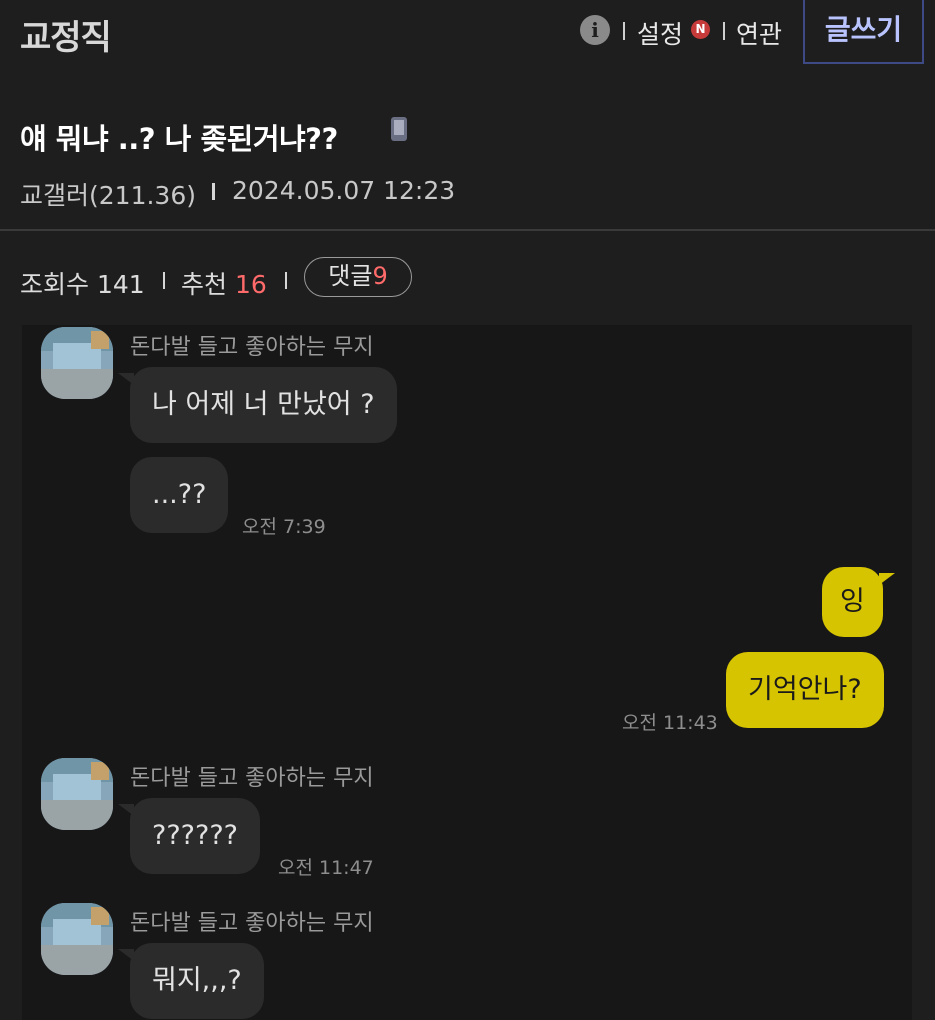 This screenshot has width=935, height=1020. What do you see at coordinates (250, 284) in the screenshot?
I see `recommend-value: 16` at bounding box center [250, 284].